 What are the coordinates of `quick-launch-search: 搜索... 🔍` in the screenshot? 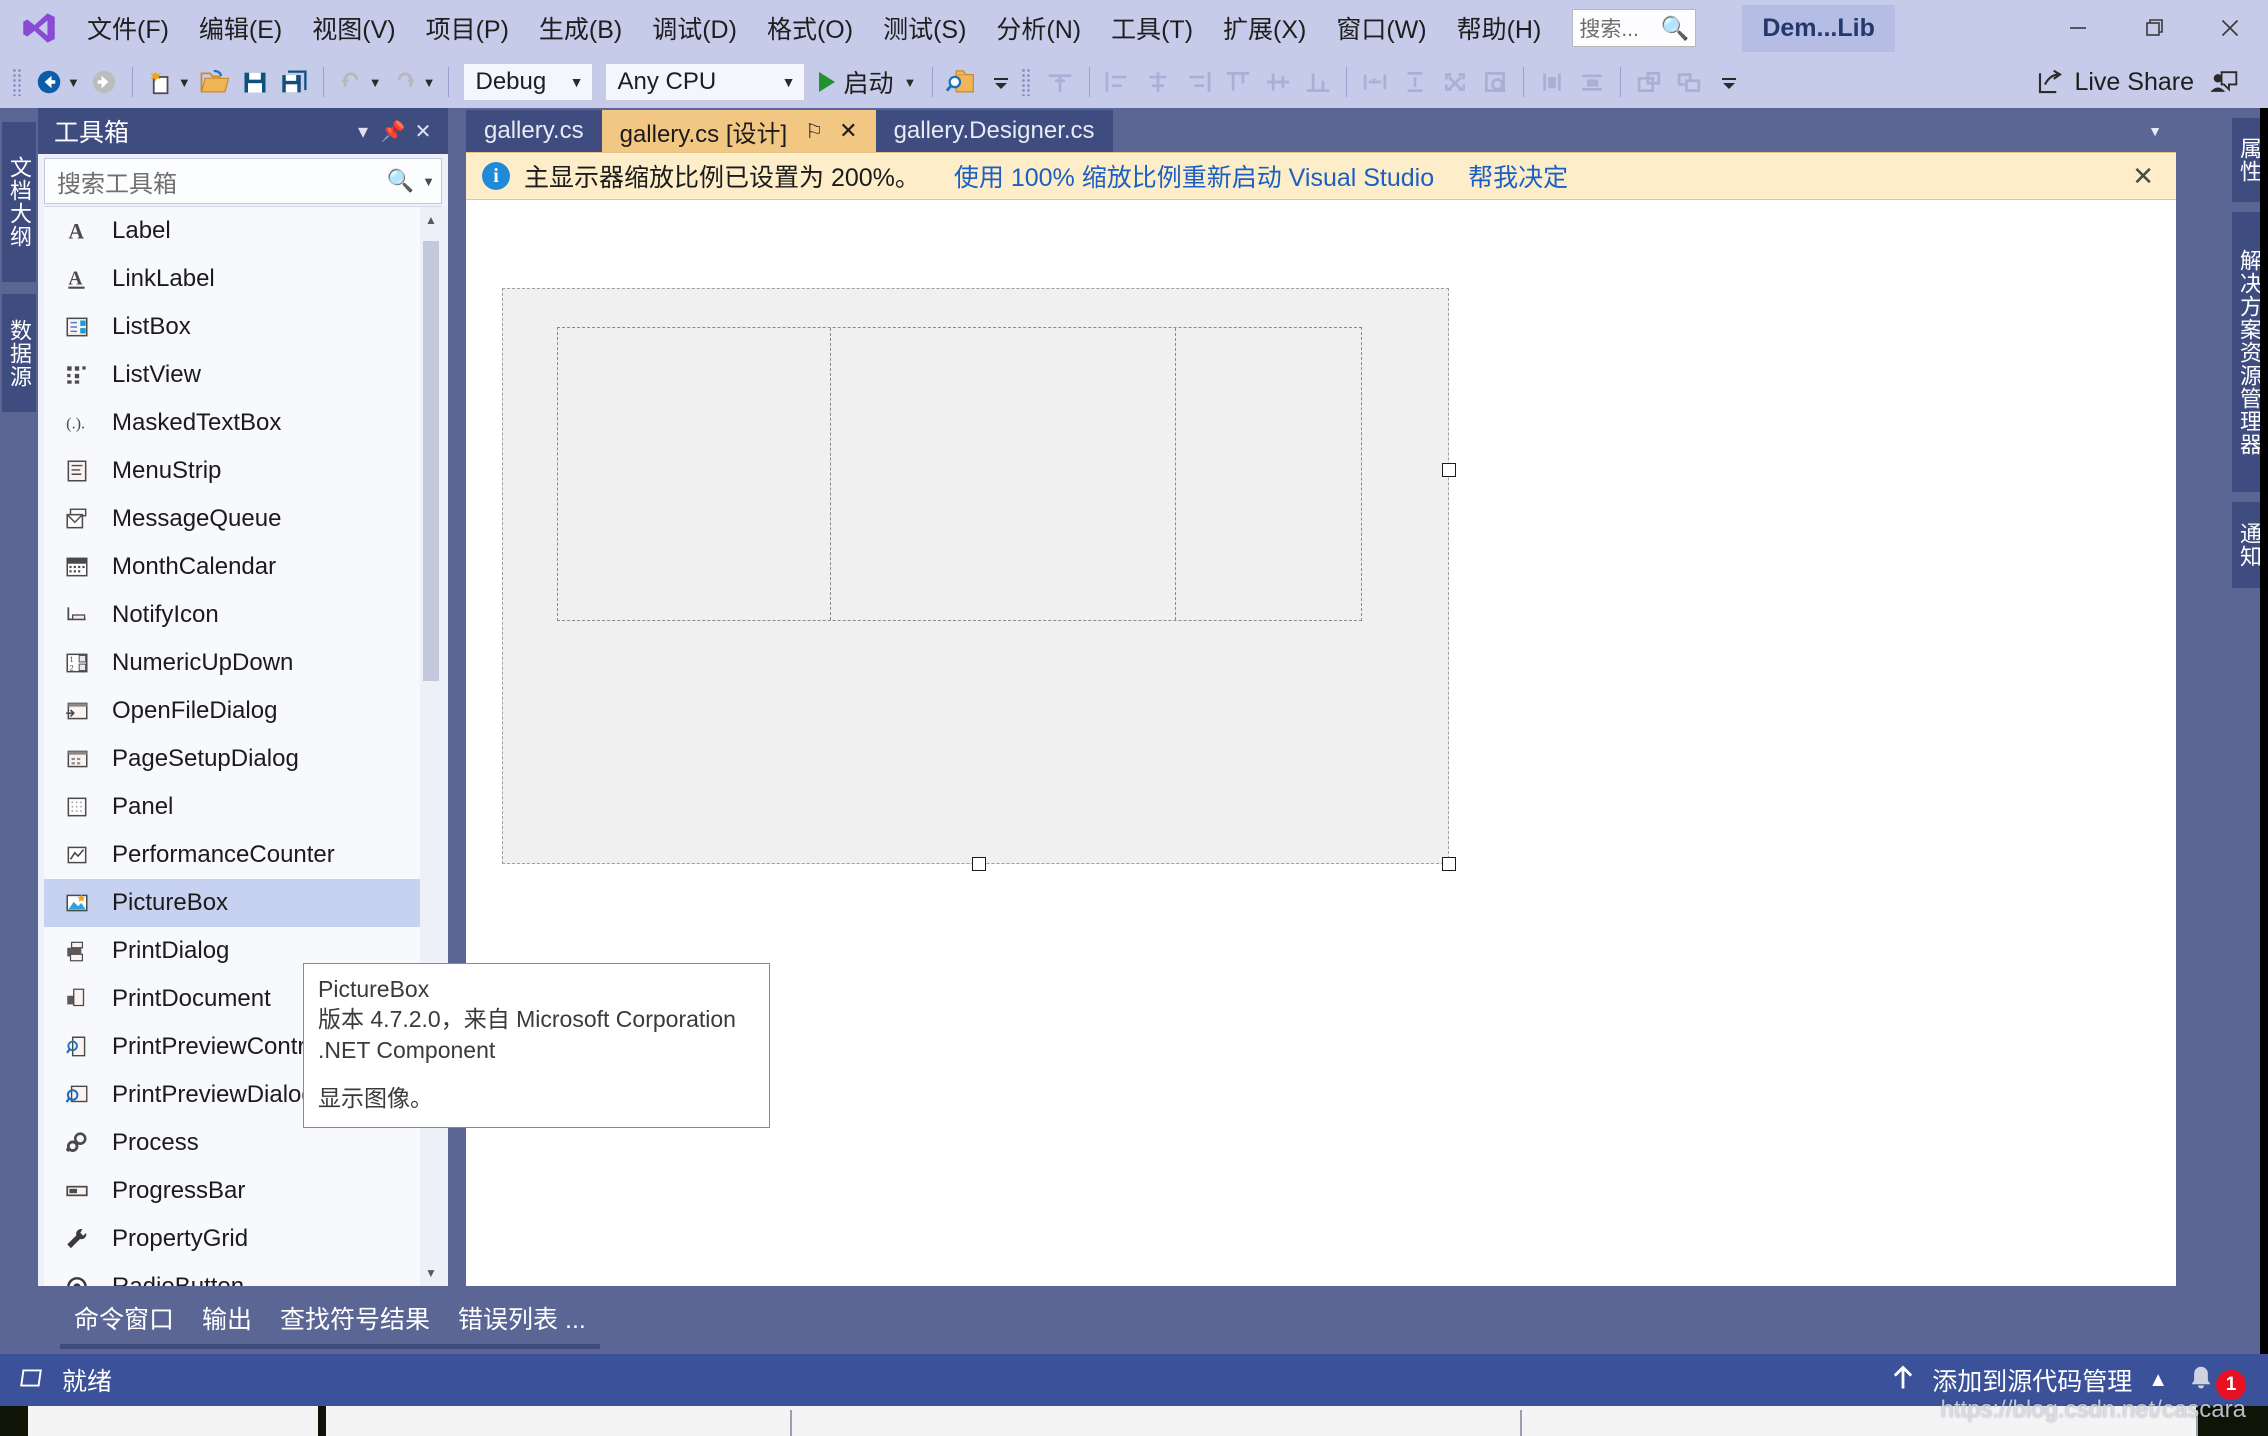 It's located at (1634, 28).